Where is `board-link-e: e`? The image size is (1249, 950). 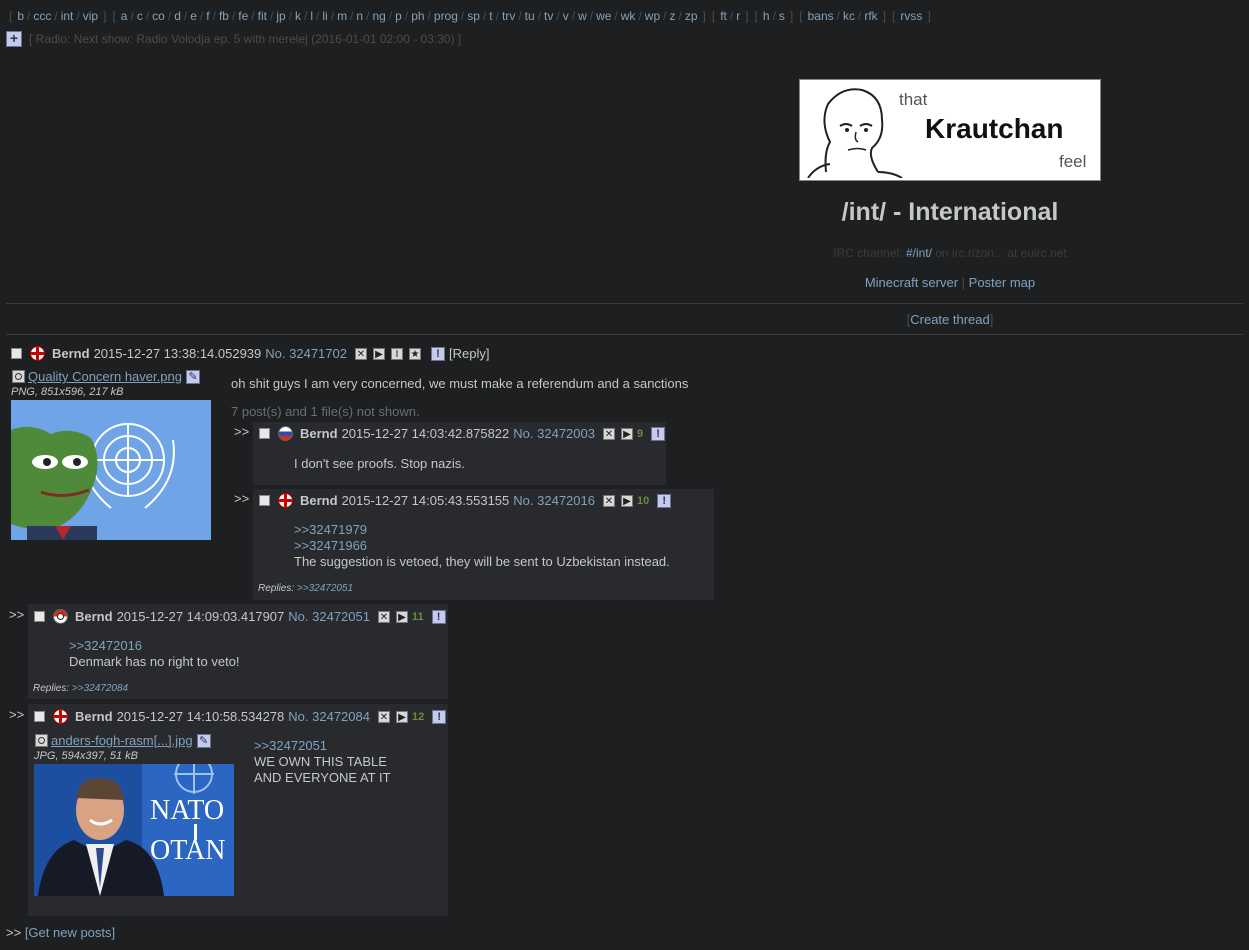 board-link-e: e is located at coordinates (193, 16).